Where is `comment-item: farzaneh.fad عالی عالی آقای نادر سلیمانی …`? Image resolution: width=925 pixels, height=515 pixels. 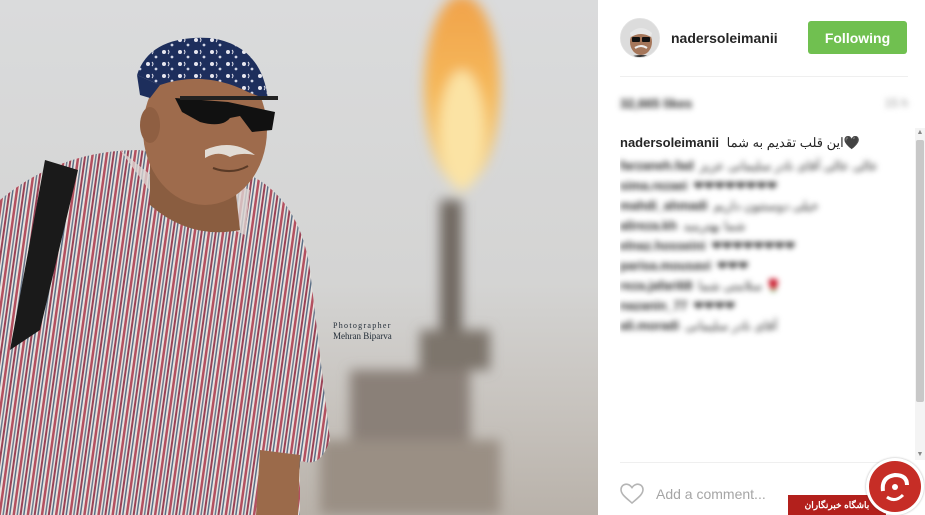
comment-item: farzaneh.fad عالی عالی آقای نادر سلیمانی … is located at coordinates (765, 166).